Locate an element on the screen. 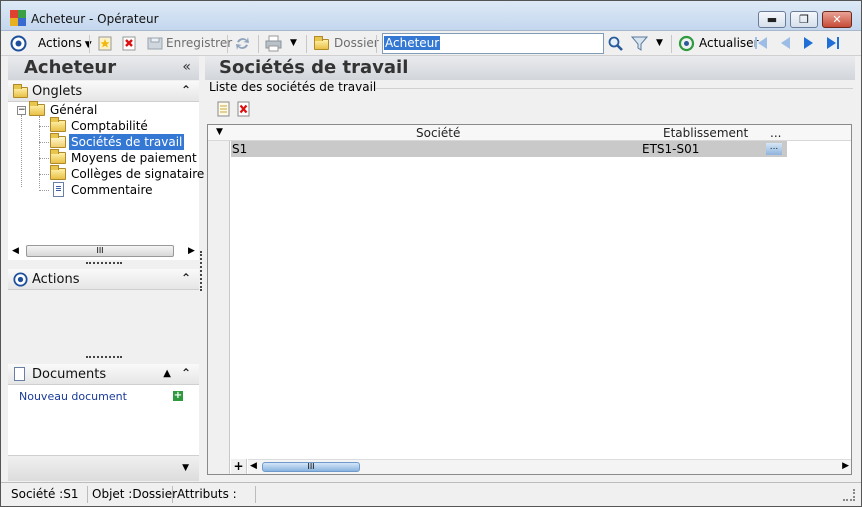 Image resolution: width=862 pixels, height=507 pixels. status-attributs: Attributs : is located at coordinates (215, 494).